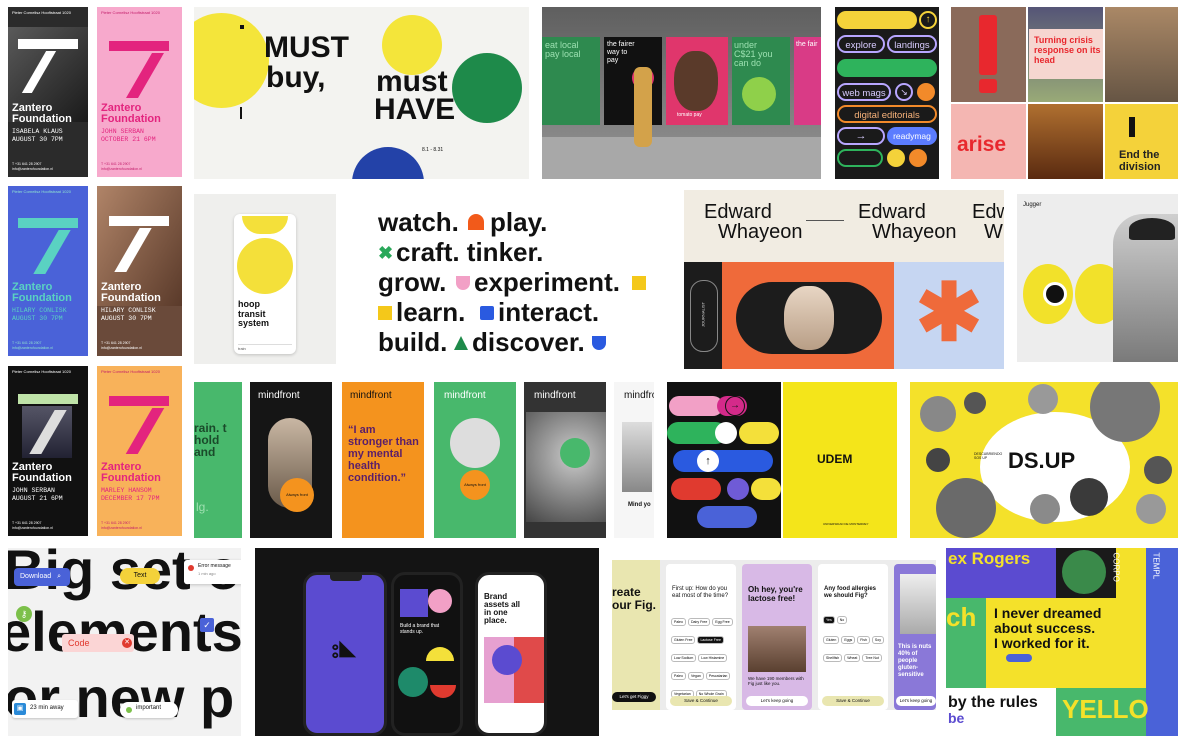 Image resolution: width=1178 pixels, height=736 pixels. What do you see at coordinates (637, 457) in the screenshot?
I see `white-photo` at bounding box center [637, 457].